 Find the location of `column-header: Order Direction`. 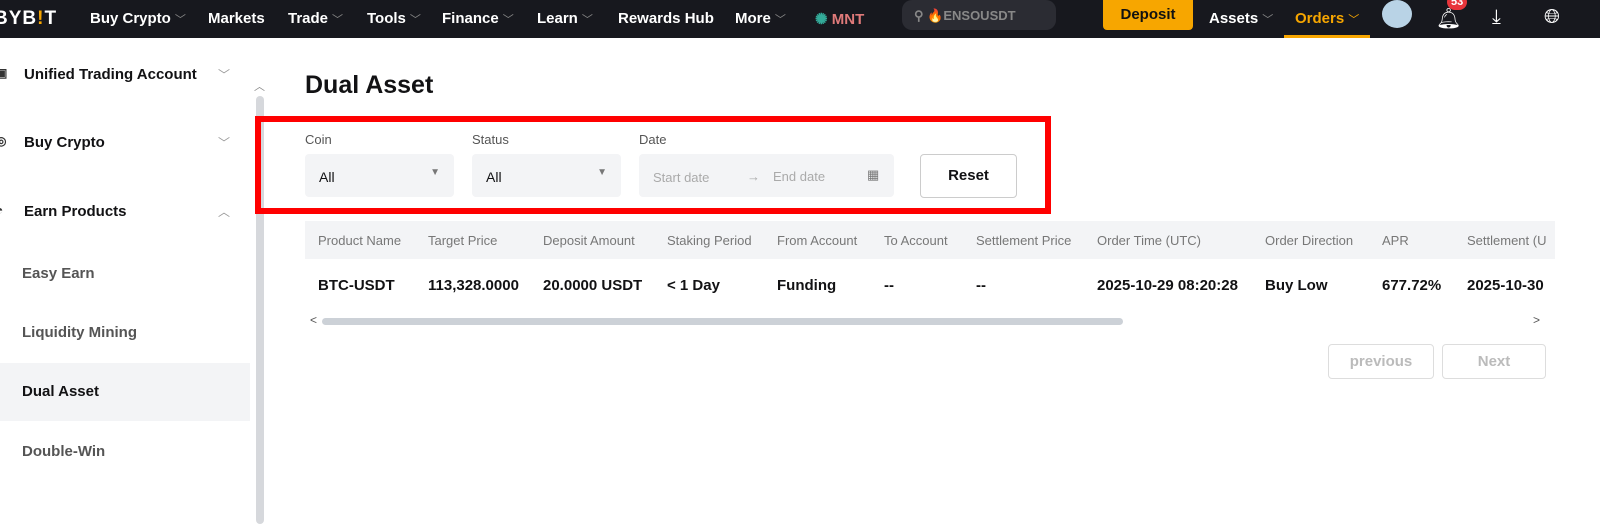

column-header: Order Direction is located at coordinates (1309, 240).